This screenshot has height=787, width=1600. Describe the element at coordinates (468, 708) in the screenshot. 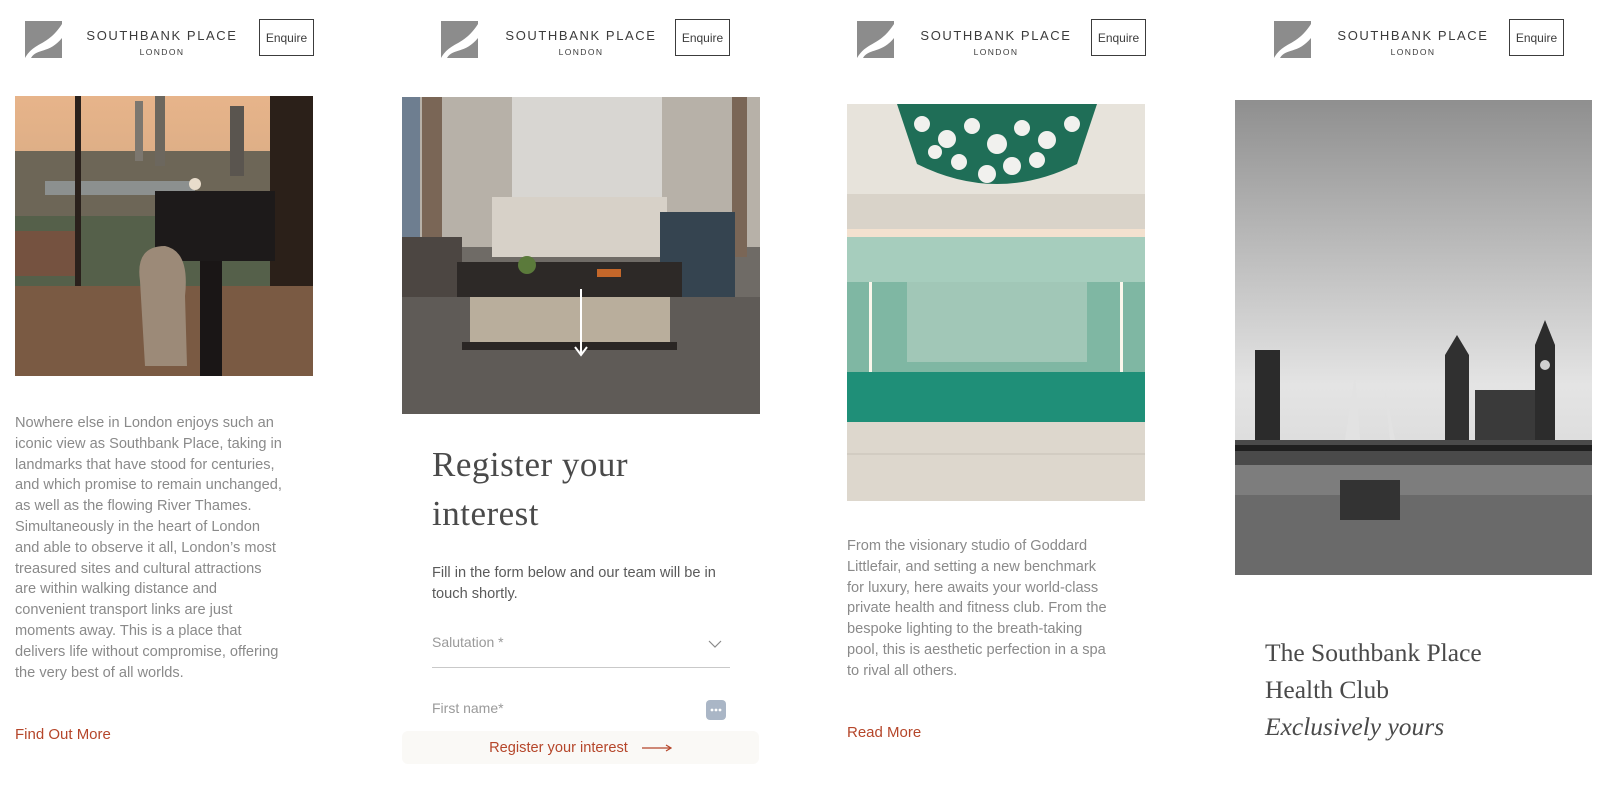

I see `first-name-placeholder: First name*` at that location.